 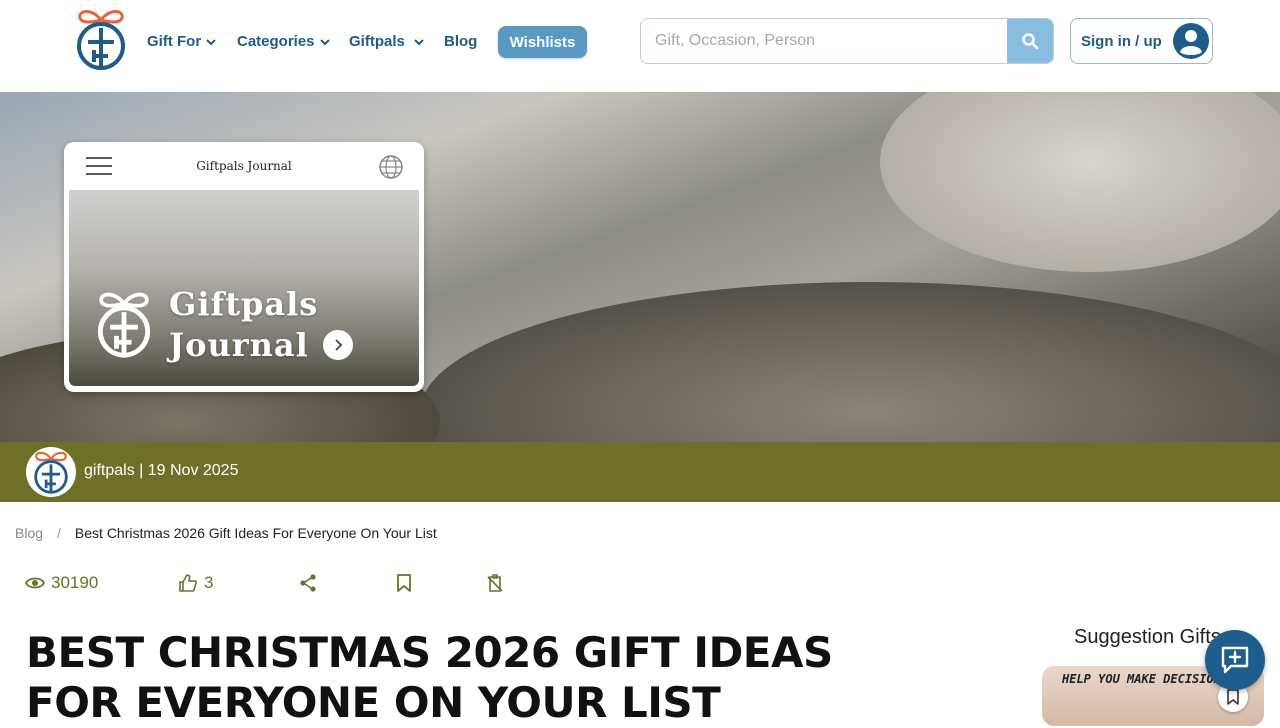 I want to click on bookmark-button, so click(x=404, y=583).